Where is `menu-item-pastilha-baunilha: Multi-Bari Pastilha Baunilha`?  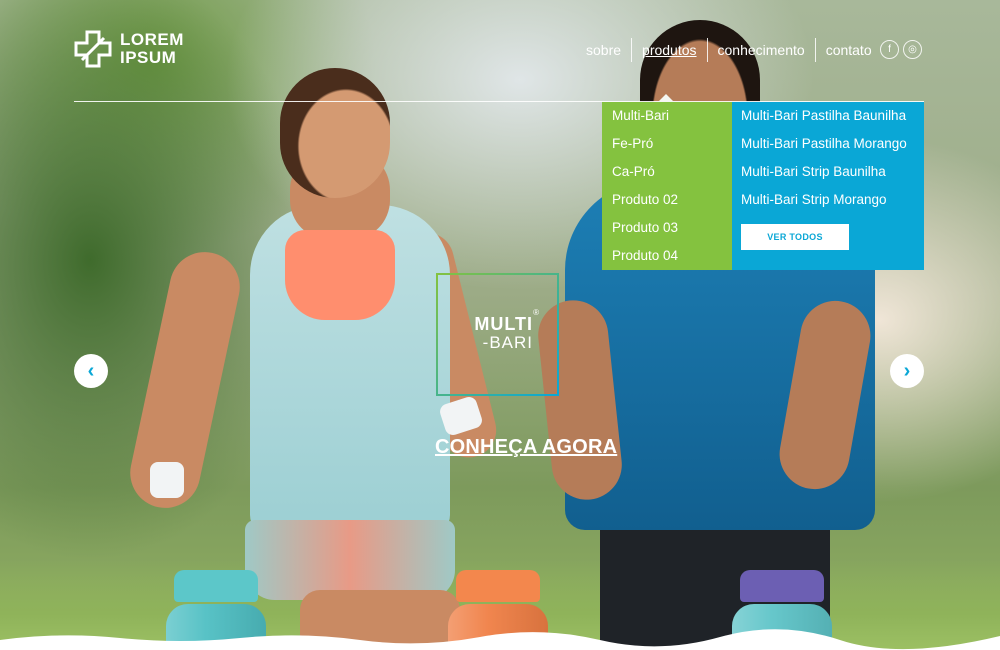
menu-item-pastilha-baunilha: Multi-Bari Pastilha Baunilha is located at coordinates (832, 120).